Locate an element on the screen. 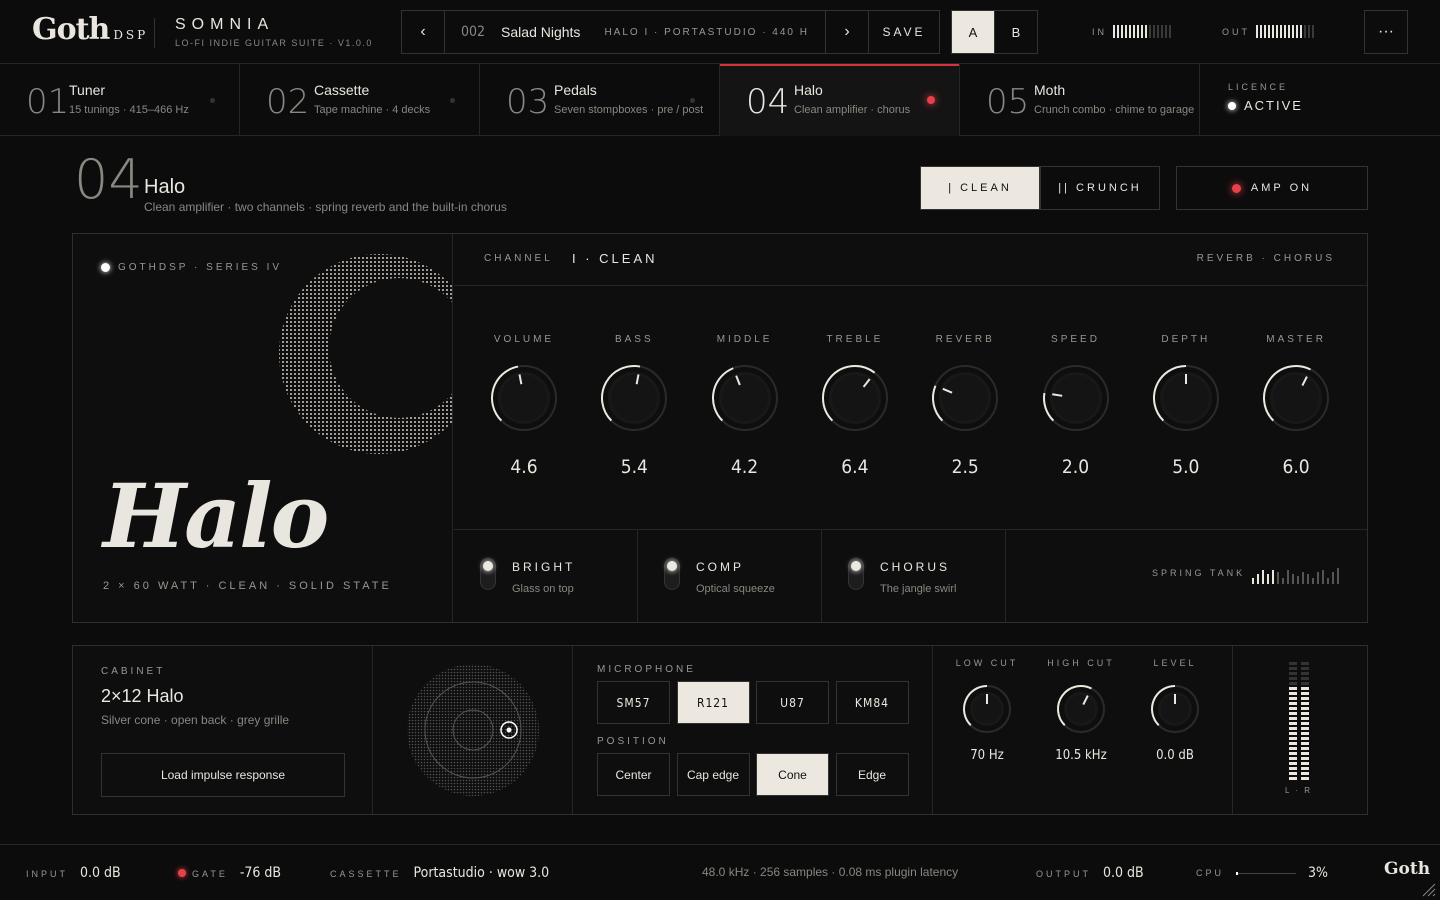 This screenshot has height=900, width=1440. ab-slot-a: A is located at coordinates (973, 32).